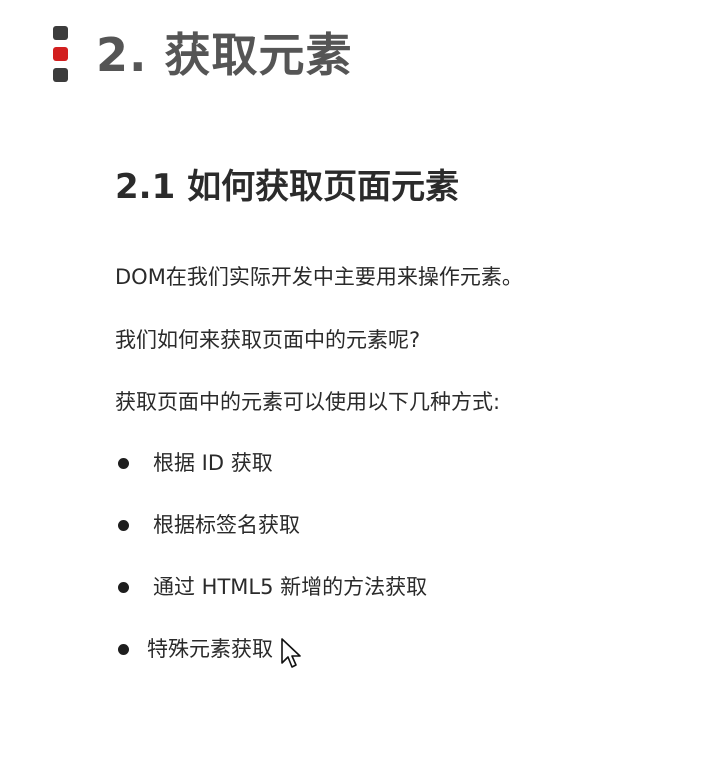 The height and width of the screenshot is (780, 707). I want to click on section-title: 2. 获取元素, so click(224, 55).